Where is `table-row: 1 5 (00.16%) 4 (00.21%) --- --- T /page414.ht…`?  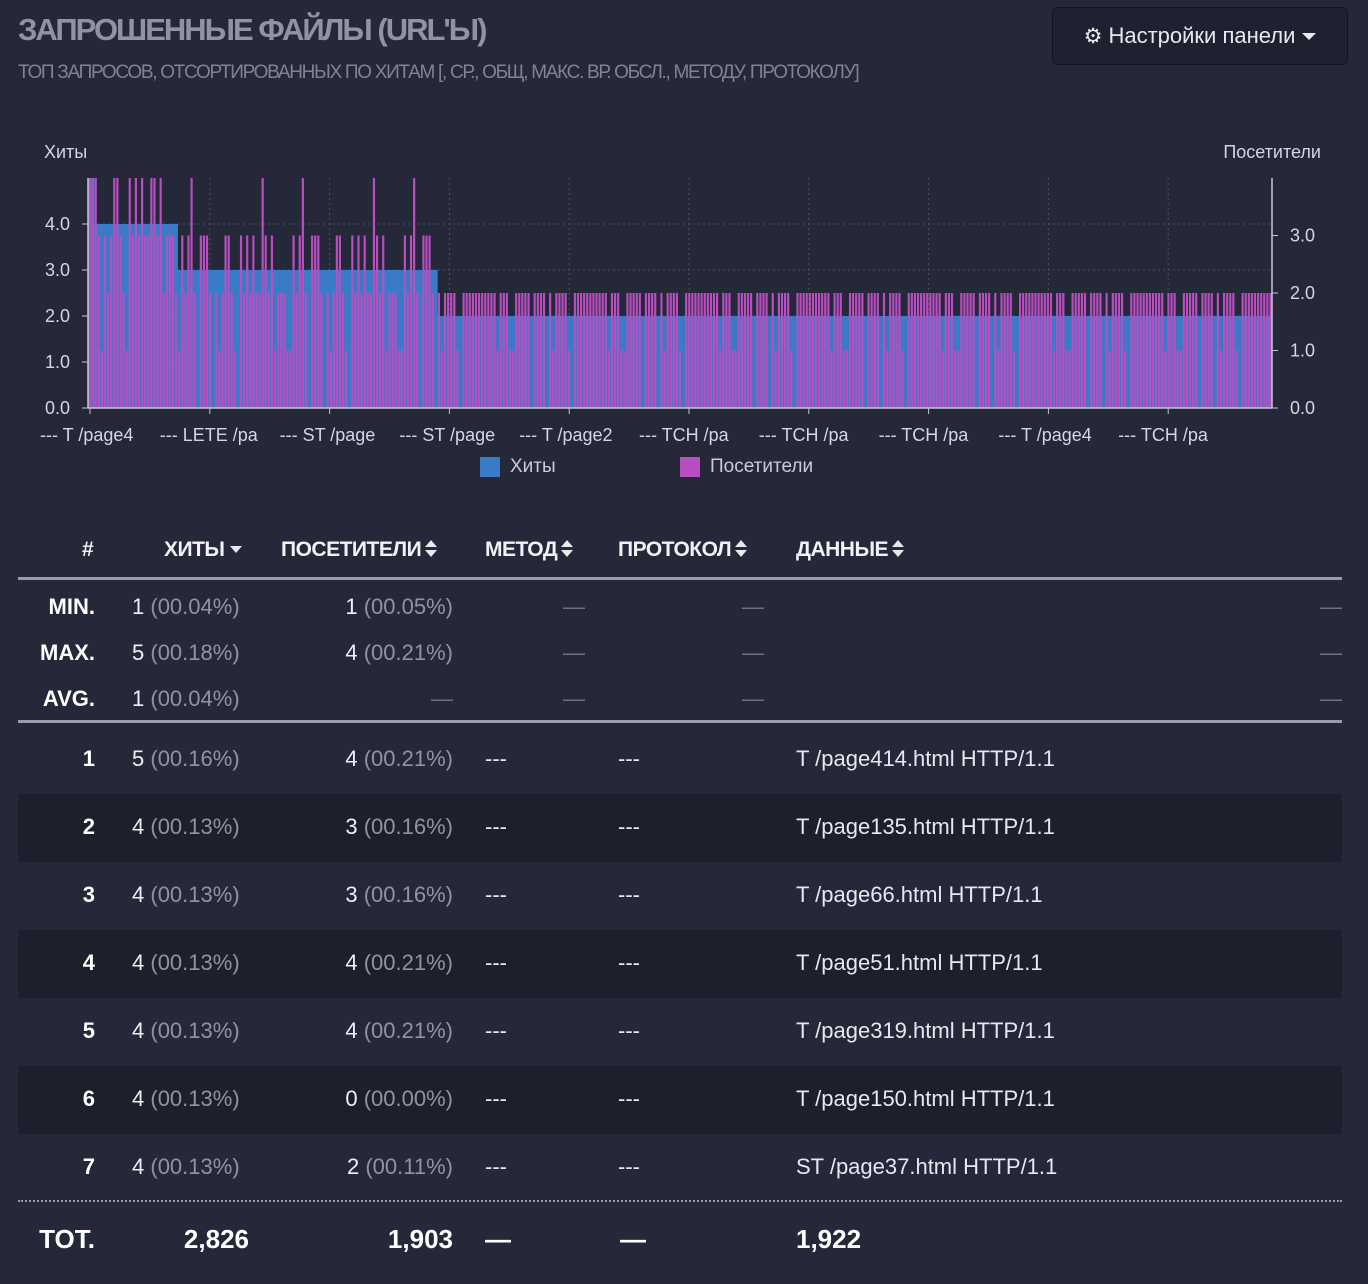 table-row: 1 5 (00.16%) 4 (00.21%) --- --- T /page414.ht… is located at coordinates (680, 760).